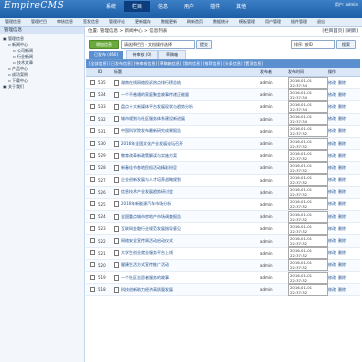 This screenshot has height=362, width=362. I want to click on sidebar-tree-item: ▣ 关于我们, so click(42, 87).